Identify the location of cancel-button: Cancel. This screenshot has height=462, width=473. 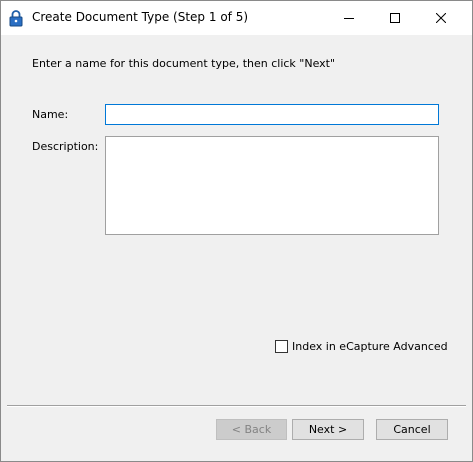
(412, 429).